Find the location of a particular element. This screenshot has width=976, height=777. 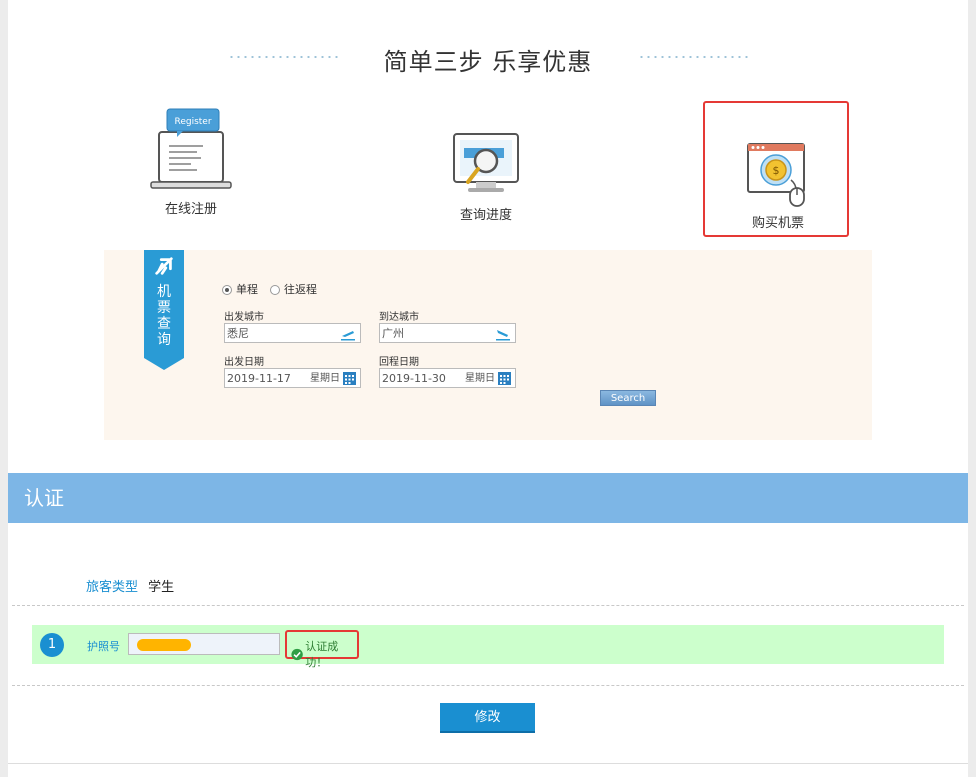

step-check-progress: 查询进度 is located at coordinates (486, 166).